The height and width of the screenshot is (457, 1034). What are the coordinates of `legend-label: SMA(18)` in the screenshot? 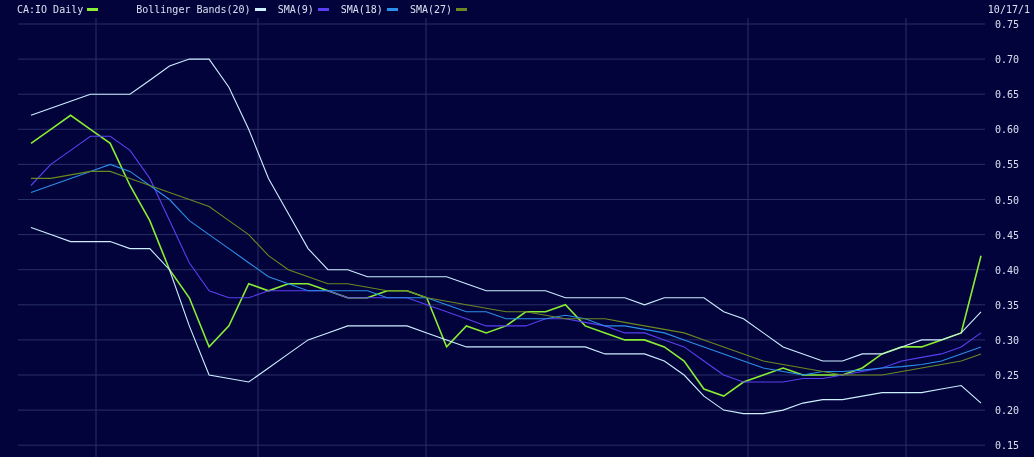 It's located at (361, 9).